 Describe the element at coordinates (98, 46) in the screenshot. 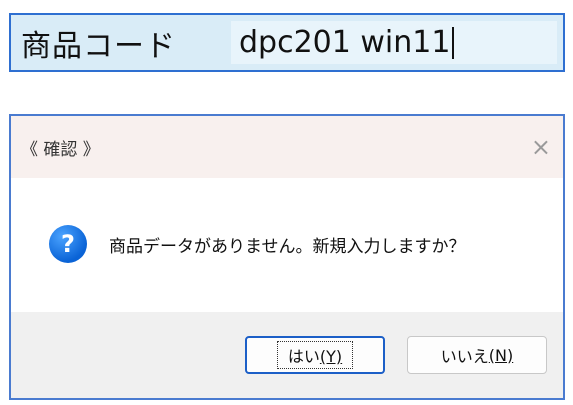

I see `product-code-label: 商品コード` at that location.